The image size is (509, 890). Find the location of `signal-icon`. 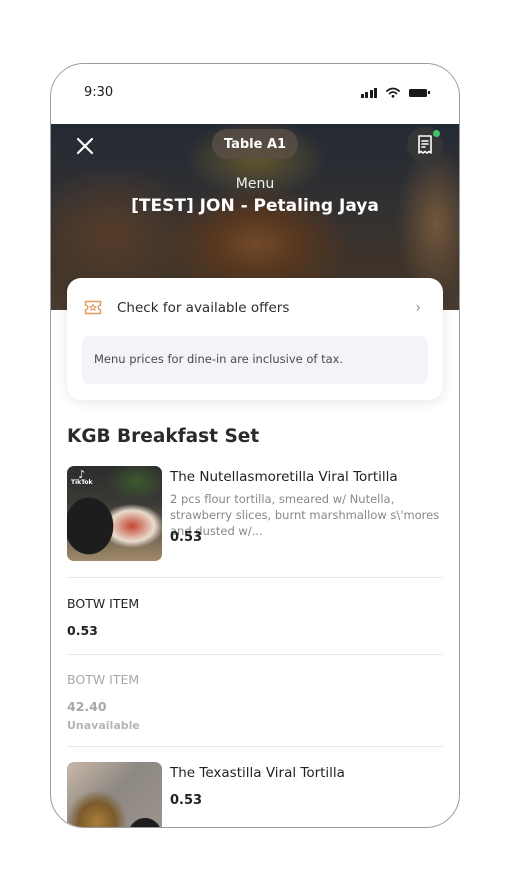

signal-icon is located at coordinates (368, 92).